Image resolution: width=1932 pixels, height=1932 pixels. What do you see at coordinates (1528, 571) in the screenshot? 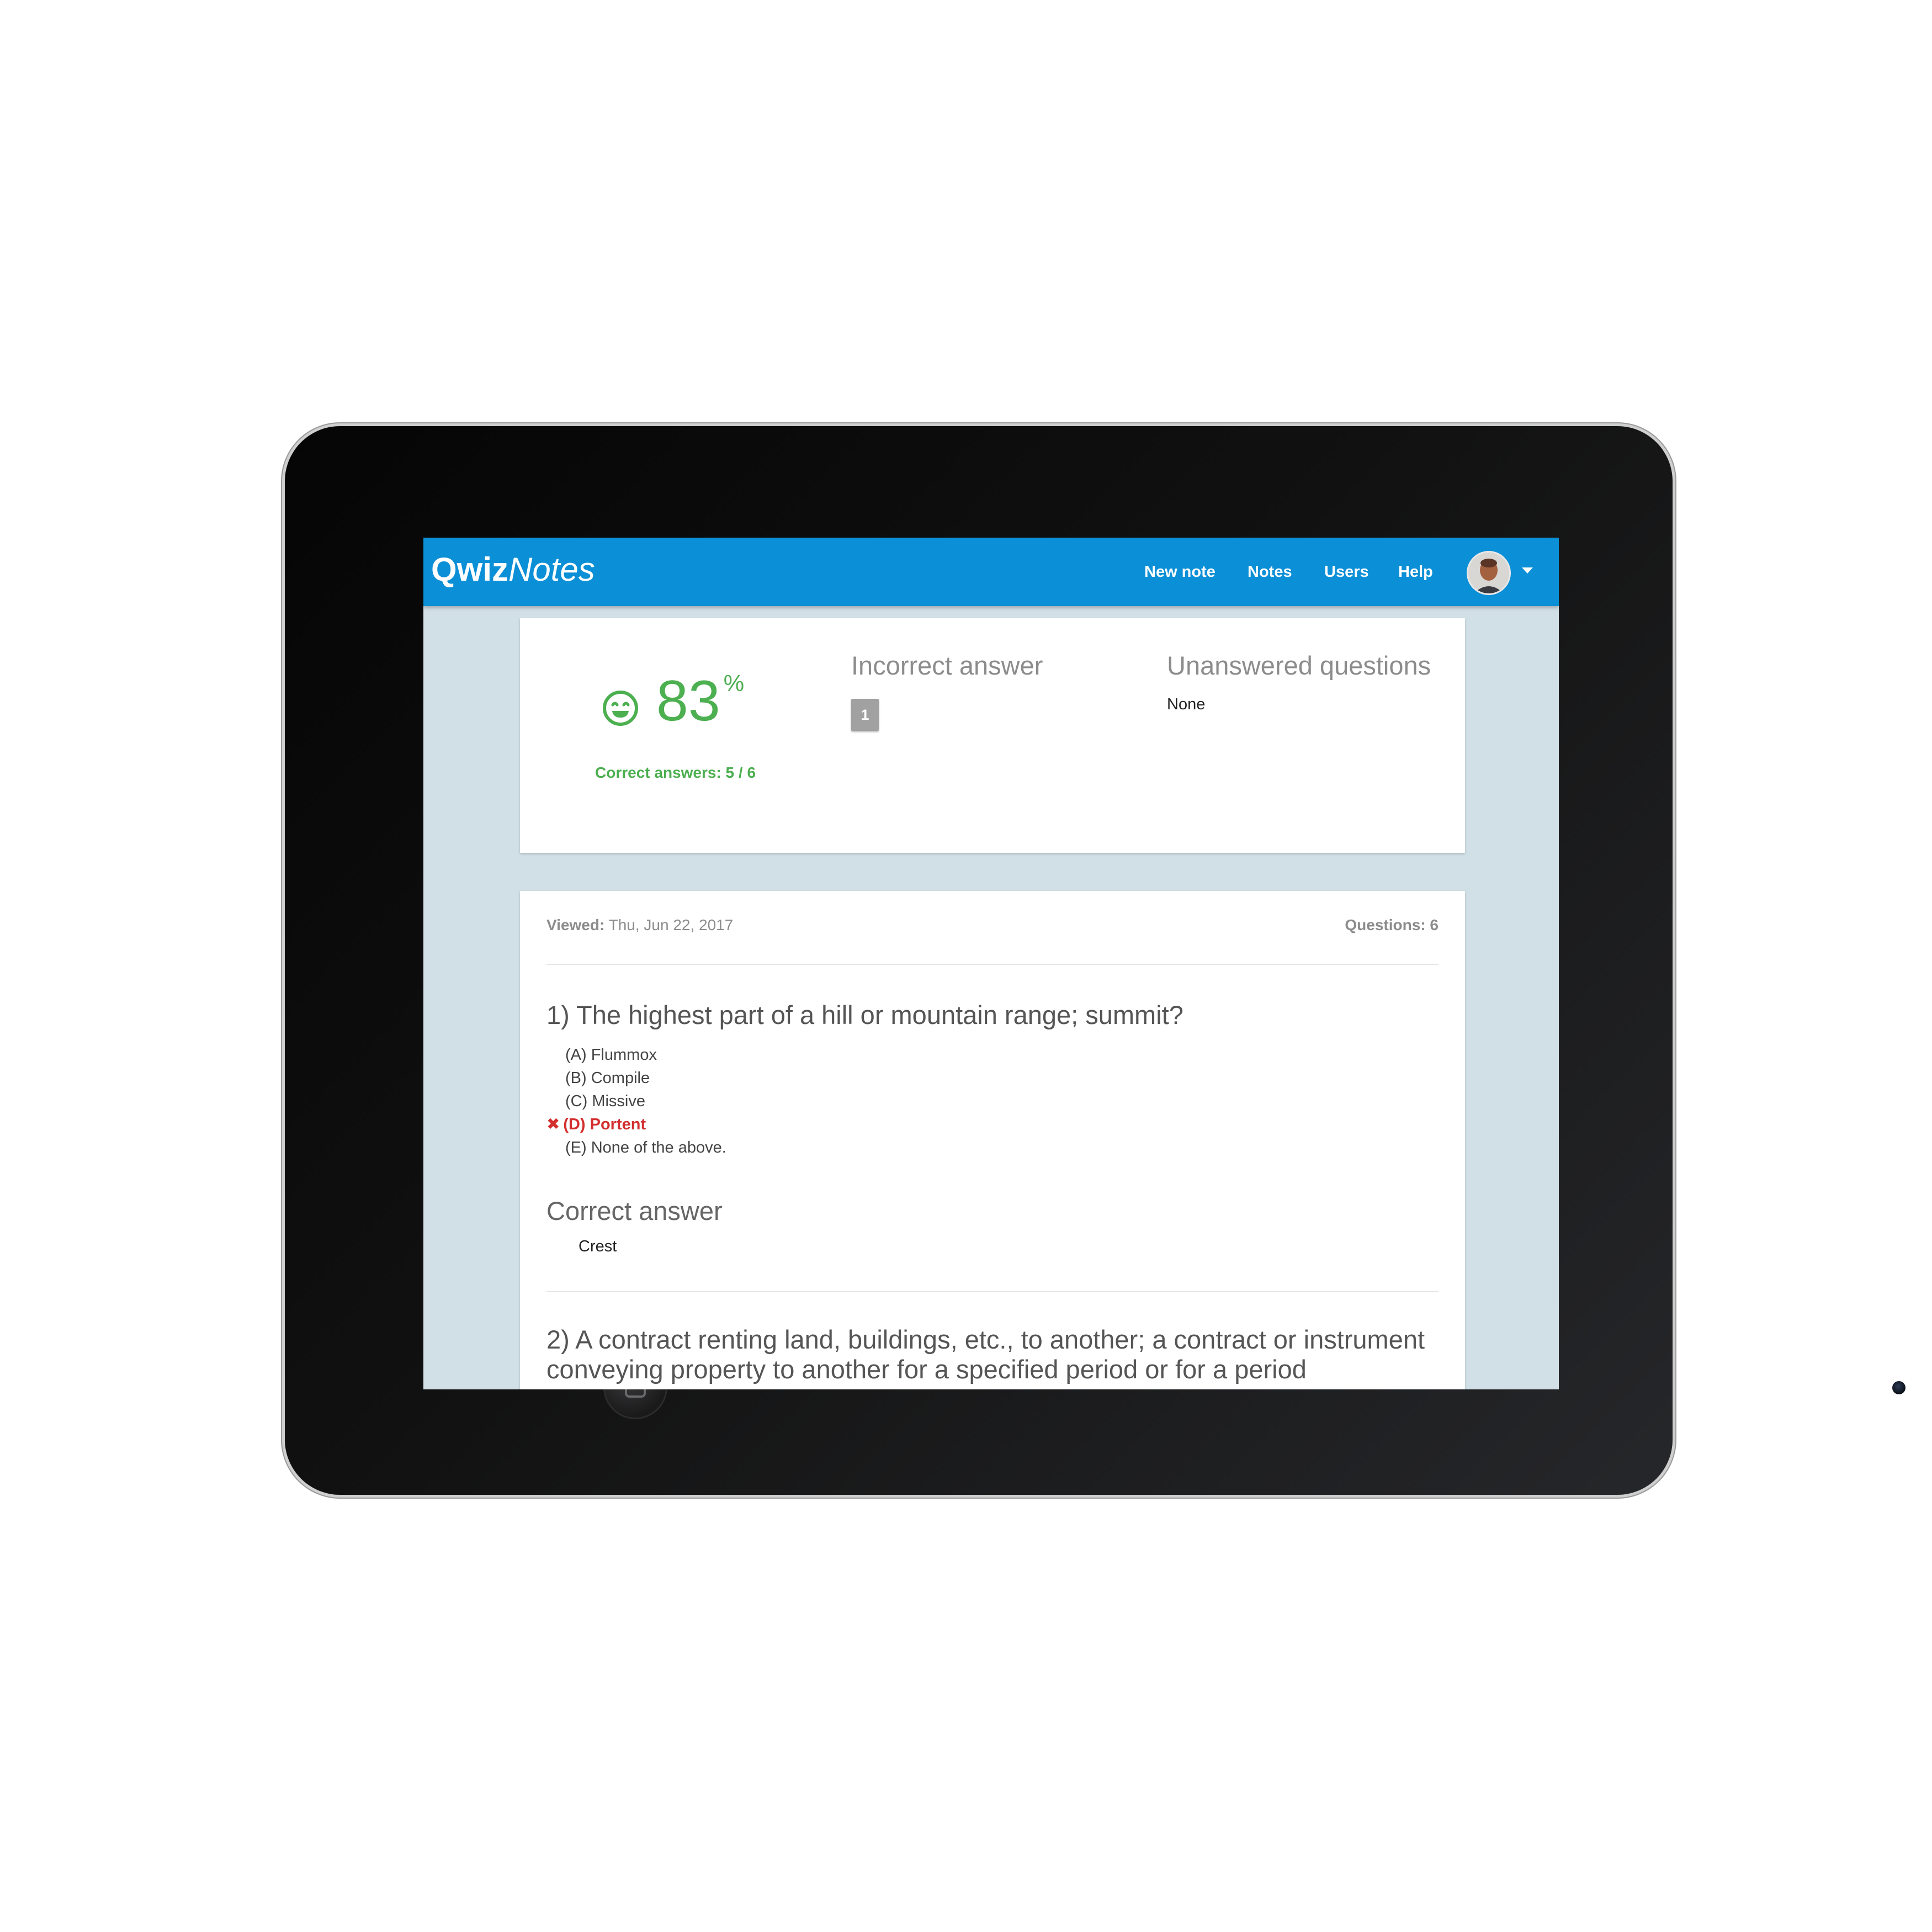
I see `user-menu-chevron-down-icon` at bounding box center [1528, 571].